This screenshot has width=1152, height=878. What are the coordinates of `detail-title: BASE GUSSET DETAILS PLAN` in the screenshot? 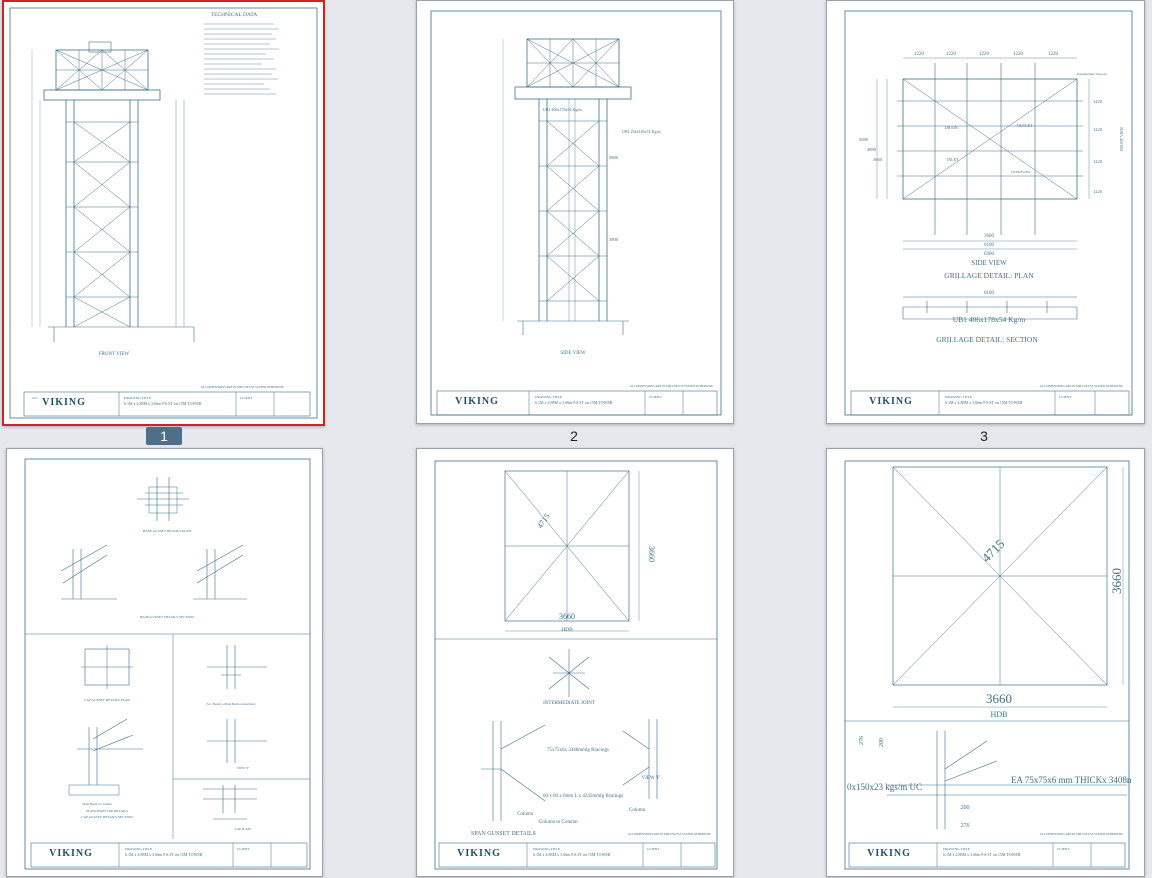 It's located at (167, 531).